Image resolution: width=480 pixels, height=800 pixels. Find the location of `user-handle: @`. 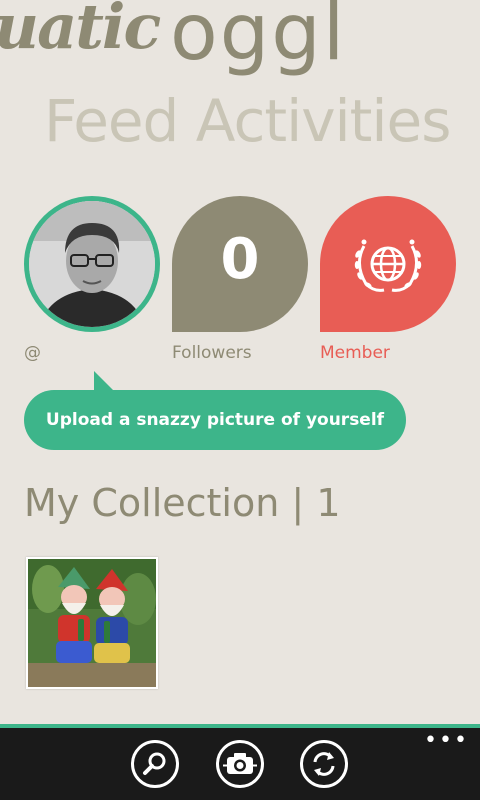

user-handle: @ is located at coordinates (32, 353).